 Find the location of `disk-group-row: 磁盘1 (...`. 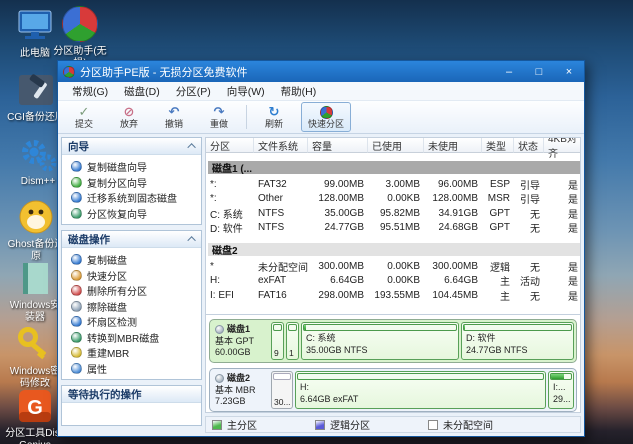

disk-group-row: 磁盘1 (... is located at coordinates (394, 168).